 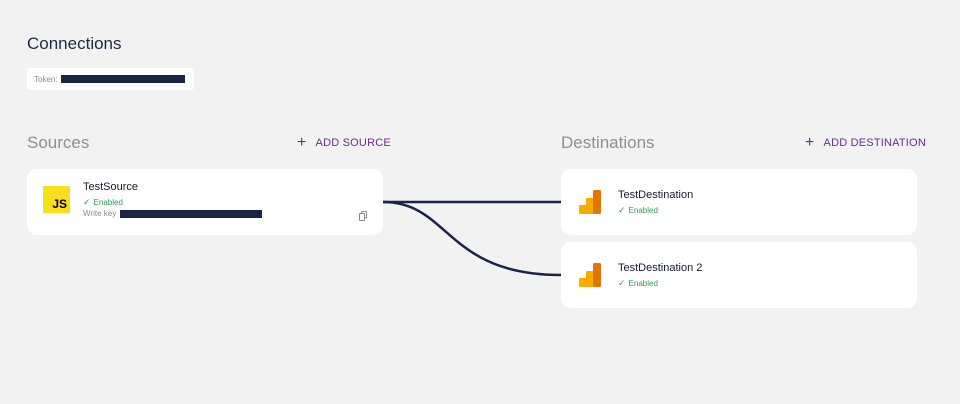 I want to click on source-status: ✓ Enabled, so click(x=103, y=202).